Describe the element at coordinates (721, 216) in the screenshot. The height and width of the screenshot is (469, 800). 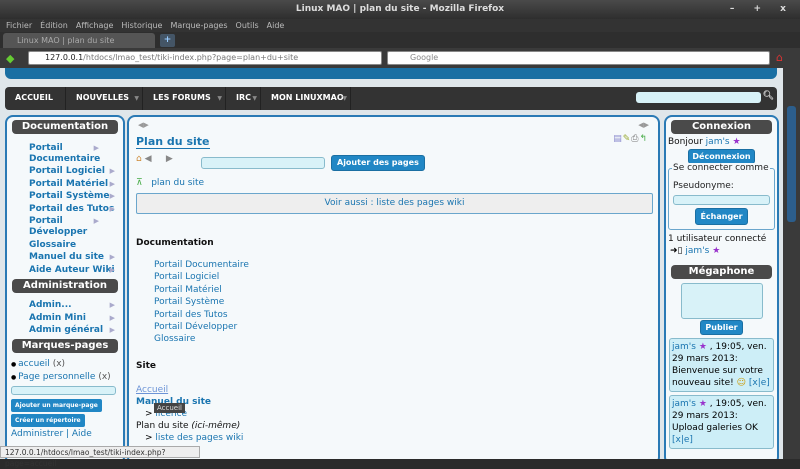
I see `switch-button: Échanger` at that location.